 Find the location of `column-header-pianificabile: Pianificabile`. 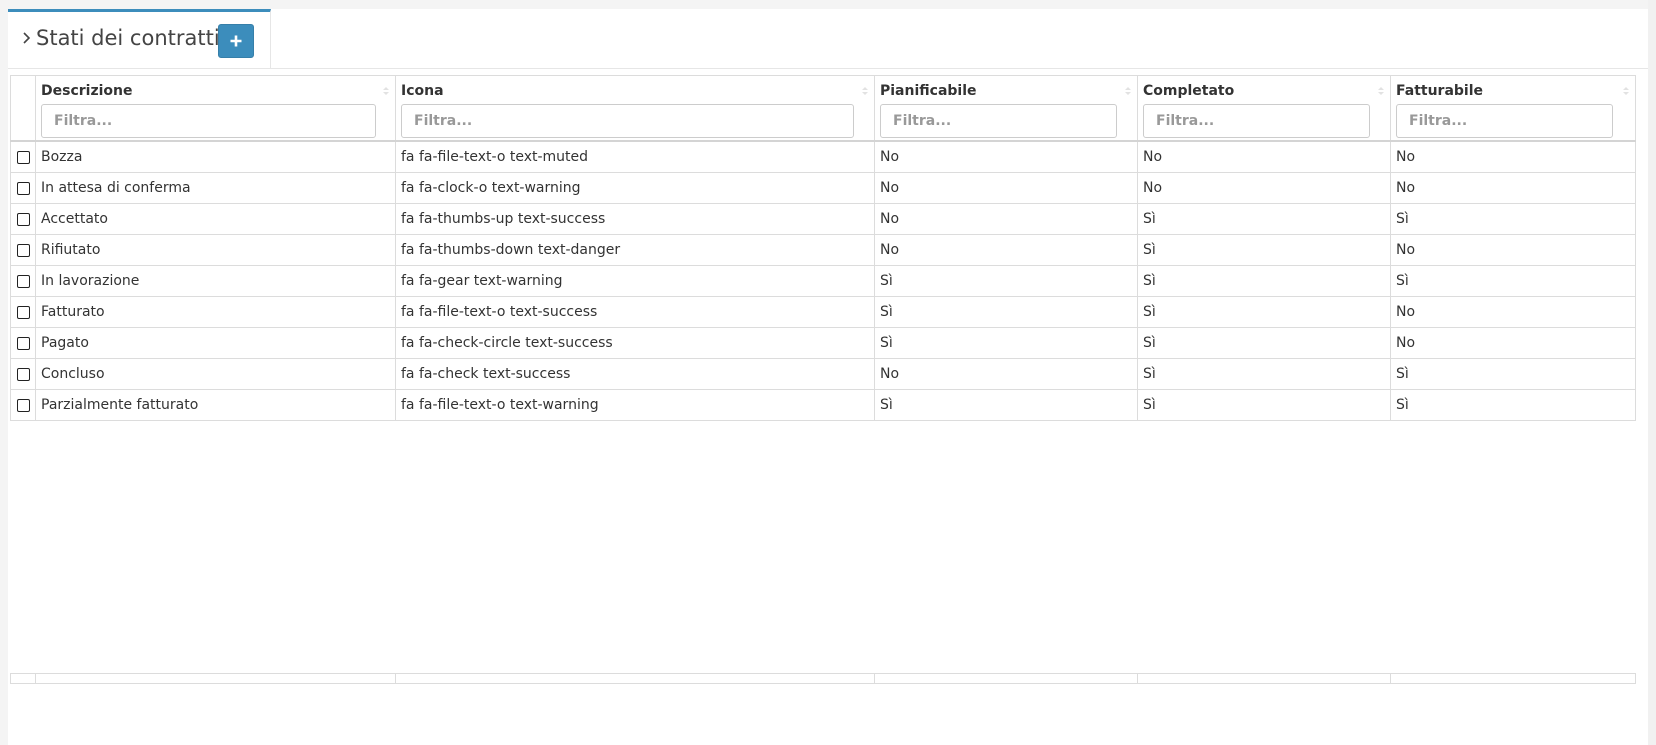

column-header-pianificabile: Pianificabile is located at coordinates (1006, 108).